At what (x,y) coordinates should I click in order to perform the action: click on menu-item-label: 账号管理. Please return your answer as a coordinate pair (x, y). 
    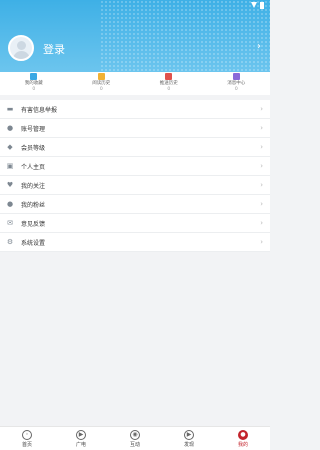
    Looking at the image, I should click on (33, 129).